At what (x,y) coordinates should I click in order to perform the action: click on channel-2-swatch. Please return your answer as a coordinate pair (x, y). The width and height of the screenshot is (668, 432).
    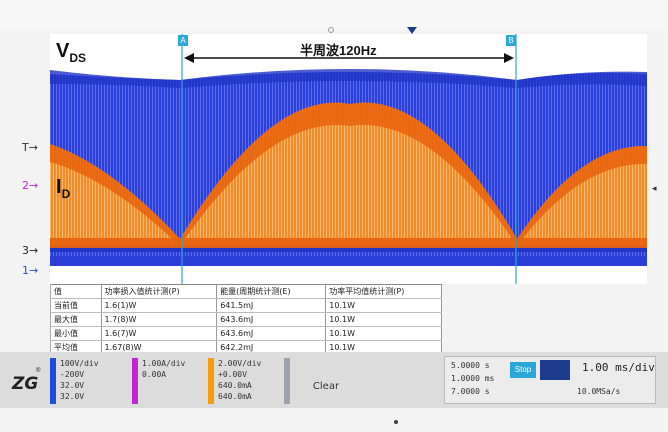
    Looking at the image, I should click on (135, 381).